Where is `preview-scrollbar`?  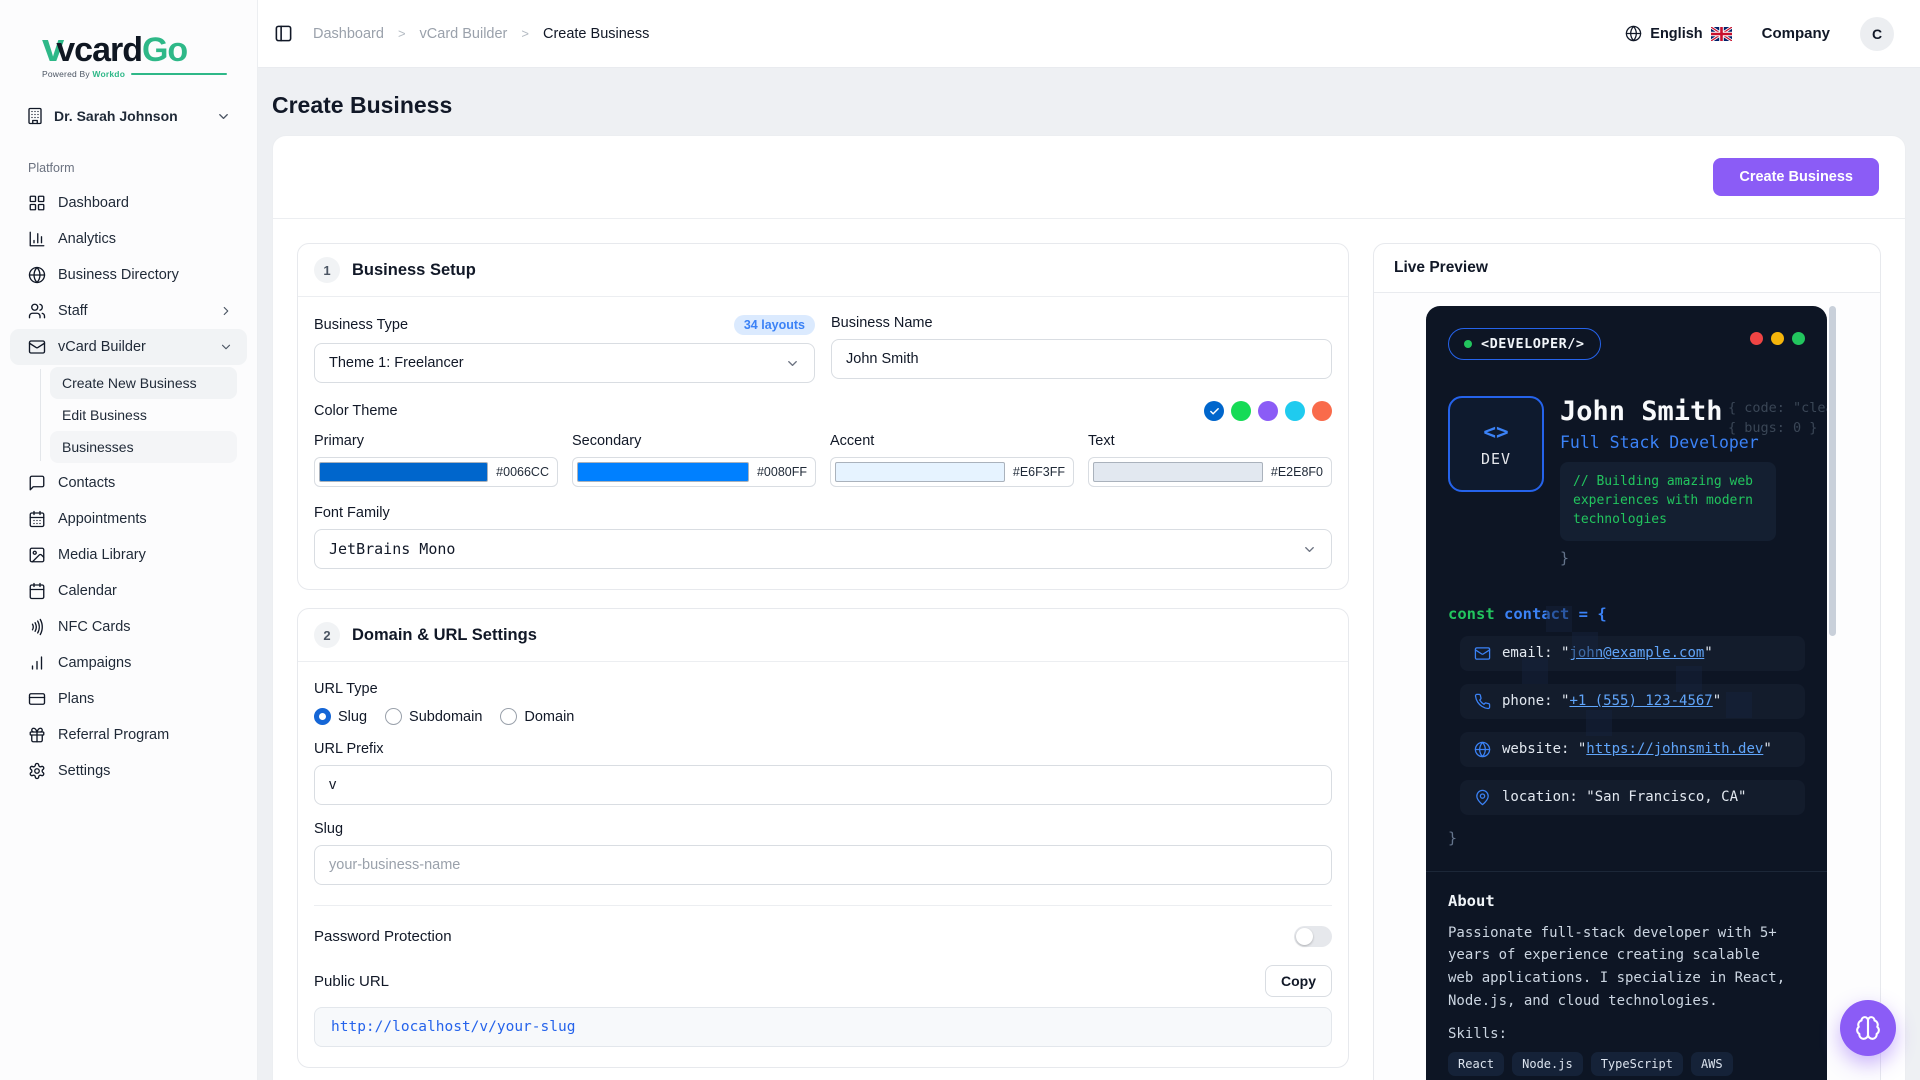
preview-scrollbar is located at coordinates (1832, 693).